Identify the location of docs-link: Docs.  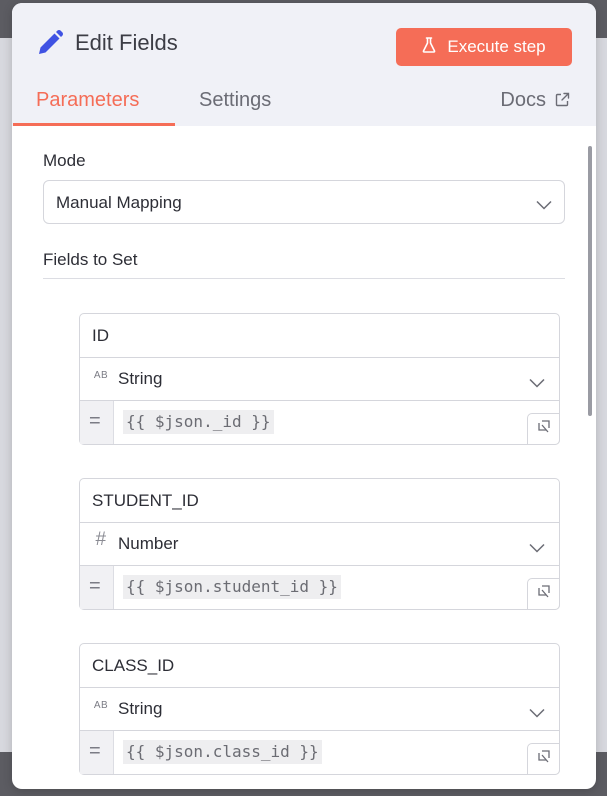
(535, 101).